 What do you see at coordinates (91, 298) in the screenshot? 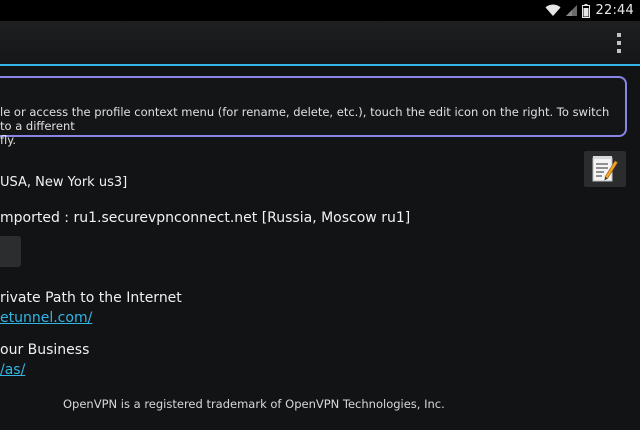
I see `promo-title-1: rivate Path to the Internet` at bounding box center [91, 298].